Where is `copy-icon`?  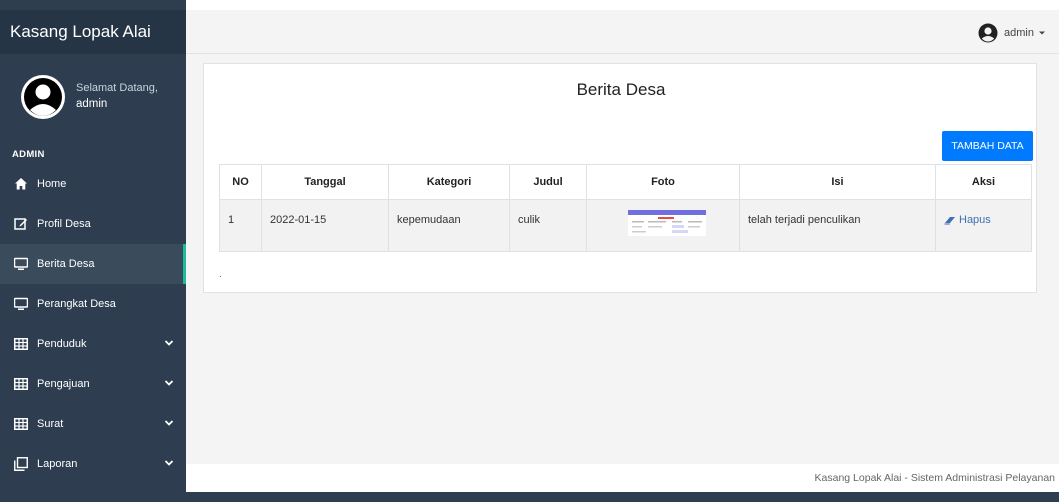
copy-icon is located at coordinates (21, 464).